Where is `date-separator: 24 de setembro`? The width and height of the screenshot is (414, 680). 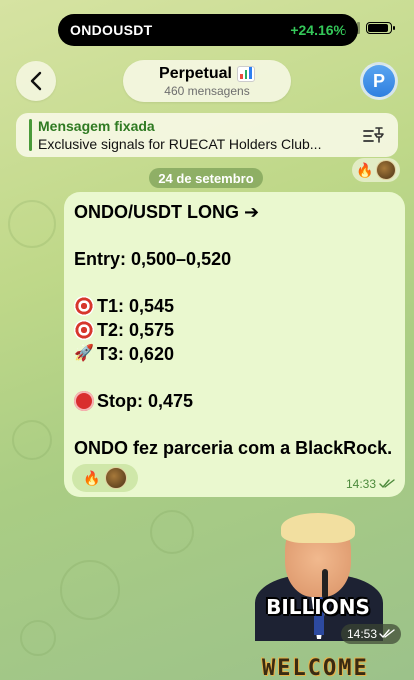
date-separator: 24 de setembro is located at coordinates (206, 178).